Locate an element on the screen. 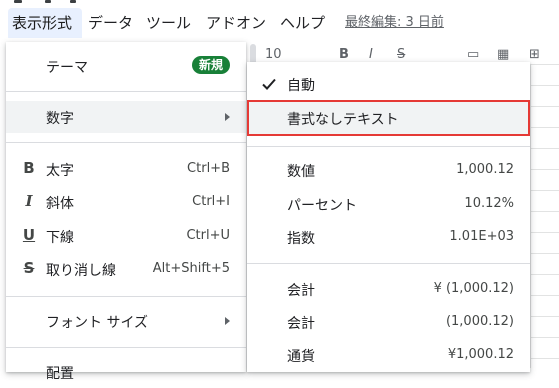  submenu-item-scientific: 指数 1.01E+03 is located at coordinates (388, 237).